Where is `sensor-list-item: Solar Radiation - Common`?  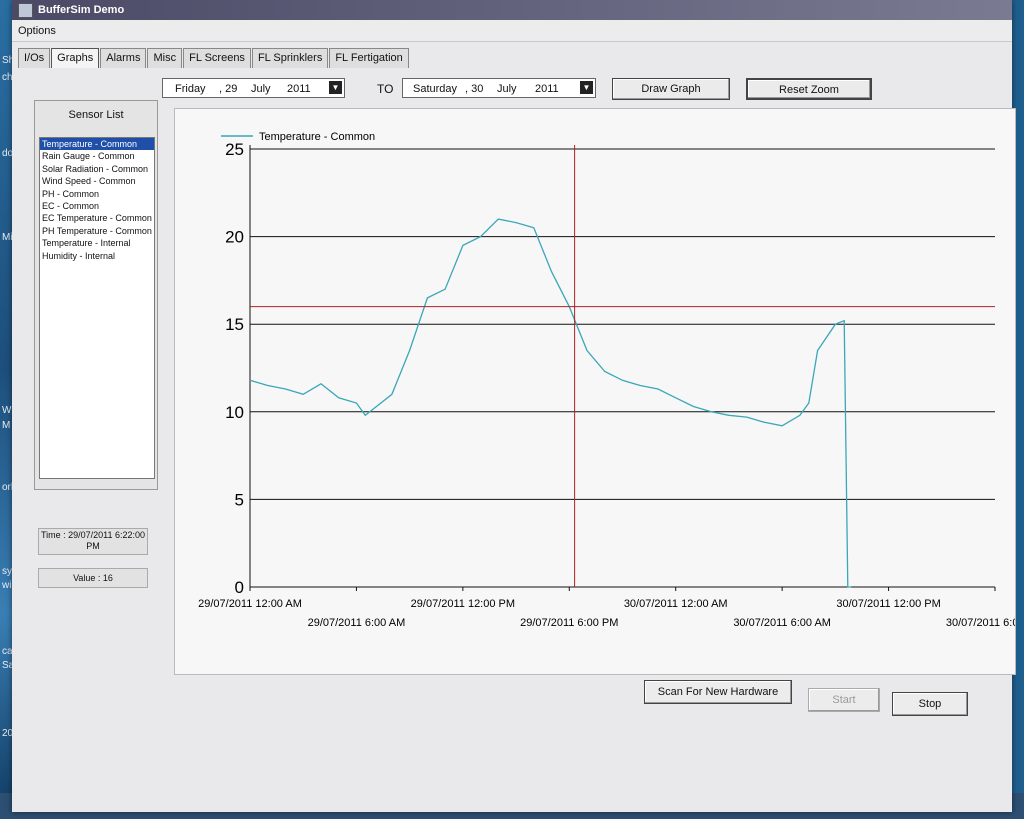 sensor-list-item: Solar Radiation - Common is located at coordinates (97, 169).